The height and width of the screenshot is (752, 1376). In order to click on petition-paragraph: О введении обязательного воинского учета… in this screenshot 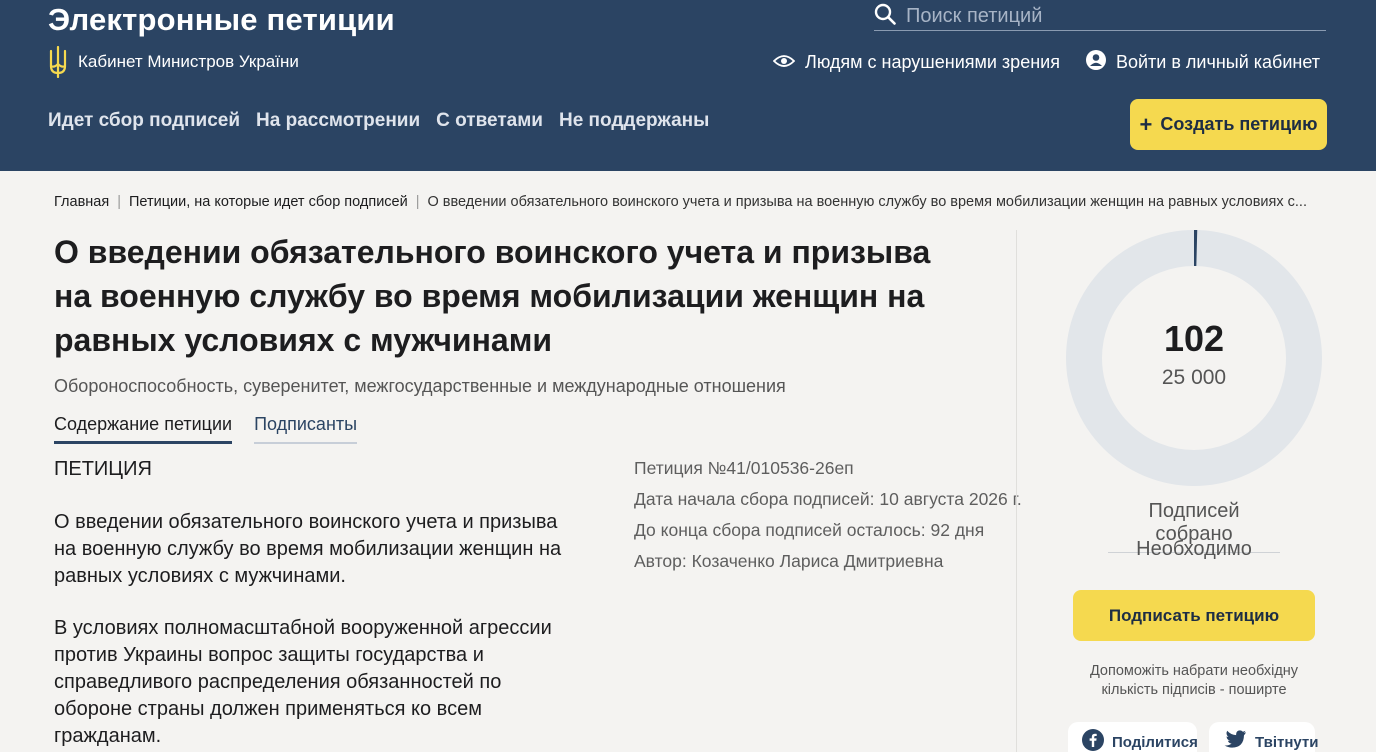, I will do `click(308, 549)`.